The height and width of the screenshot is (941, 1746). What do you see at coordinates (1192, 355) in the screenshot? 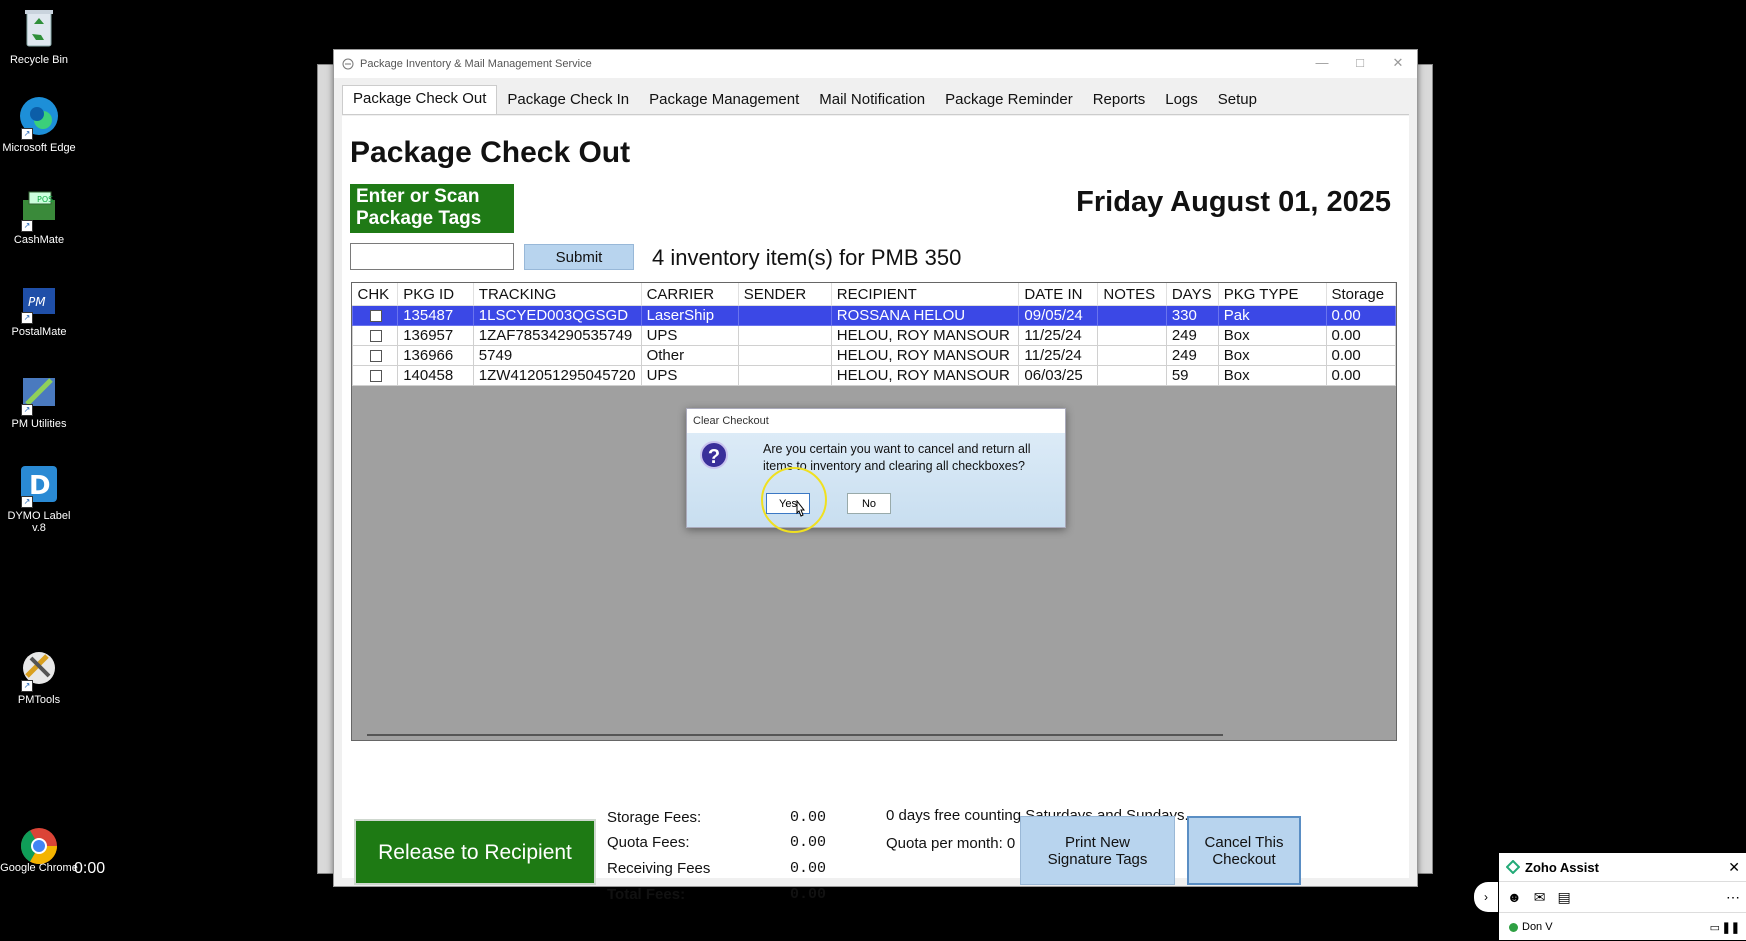
I see `days-cell: 249` at bounding box center [1192, 355].